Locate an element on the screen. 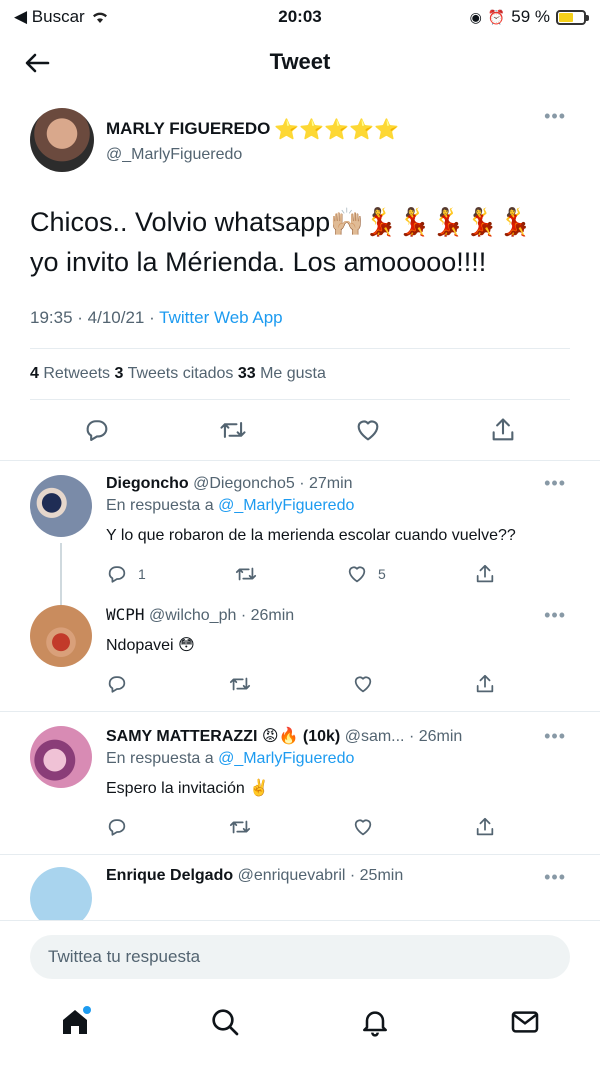  messages-icon is located at coordinates (525, 1022).